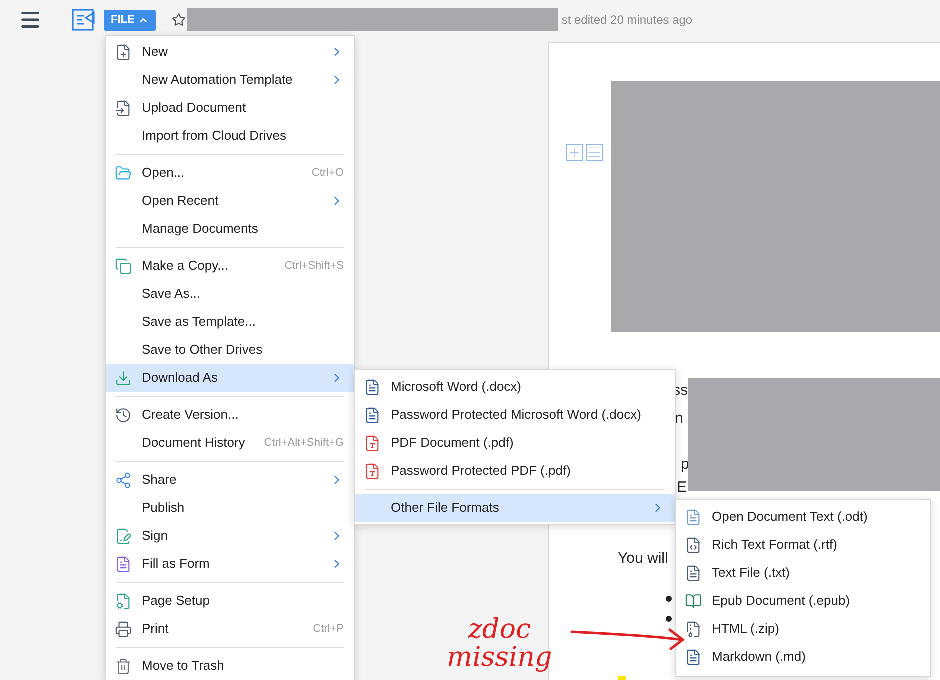 The width and height of the screenshot is (940, 680). What do you see at coordinates (123, 564) in the screenshot?
I see `form-icon` at bounding box center [123, 564].